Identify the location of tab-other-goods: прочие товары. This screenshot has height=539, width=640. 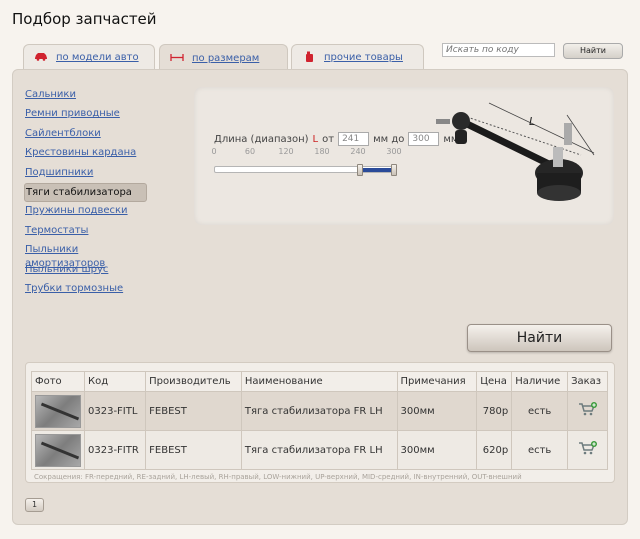
(357, 57).